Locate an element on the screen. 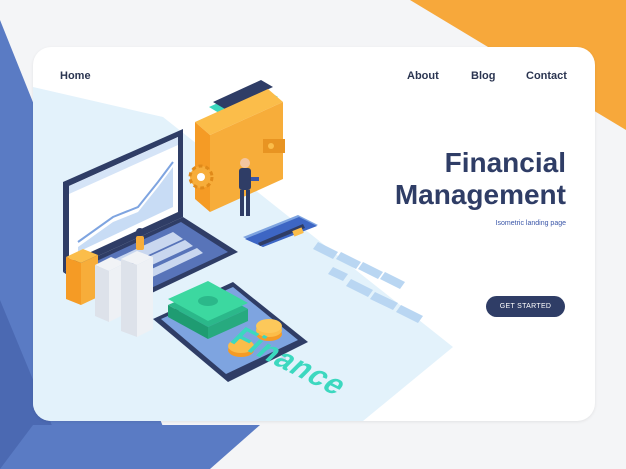 This screenshot has height=469, width=626. page-title: Financial Management is located at coordinates (464, 179).